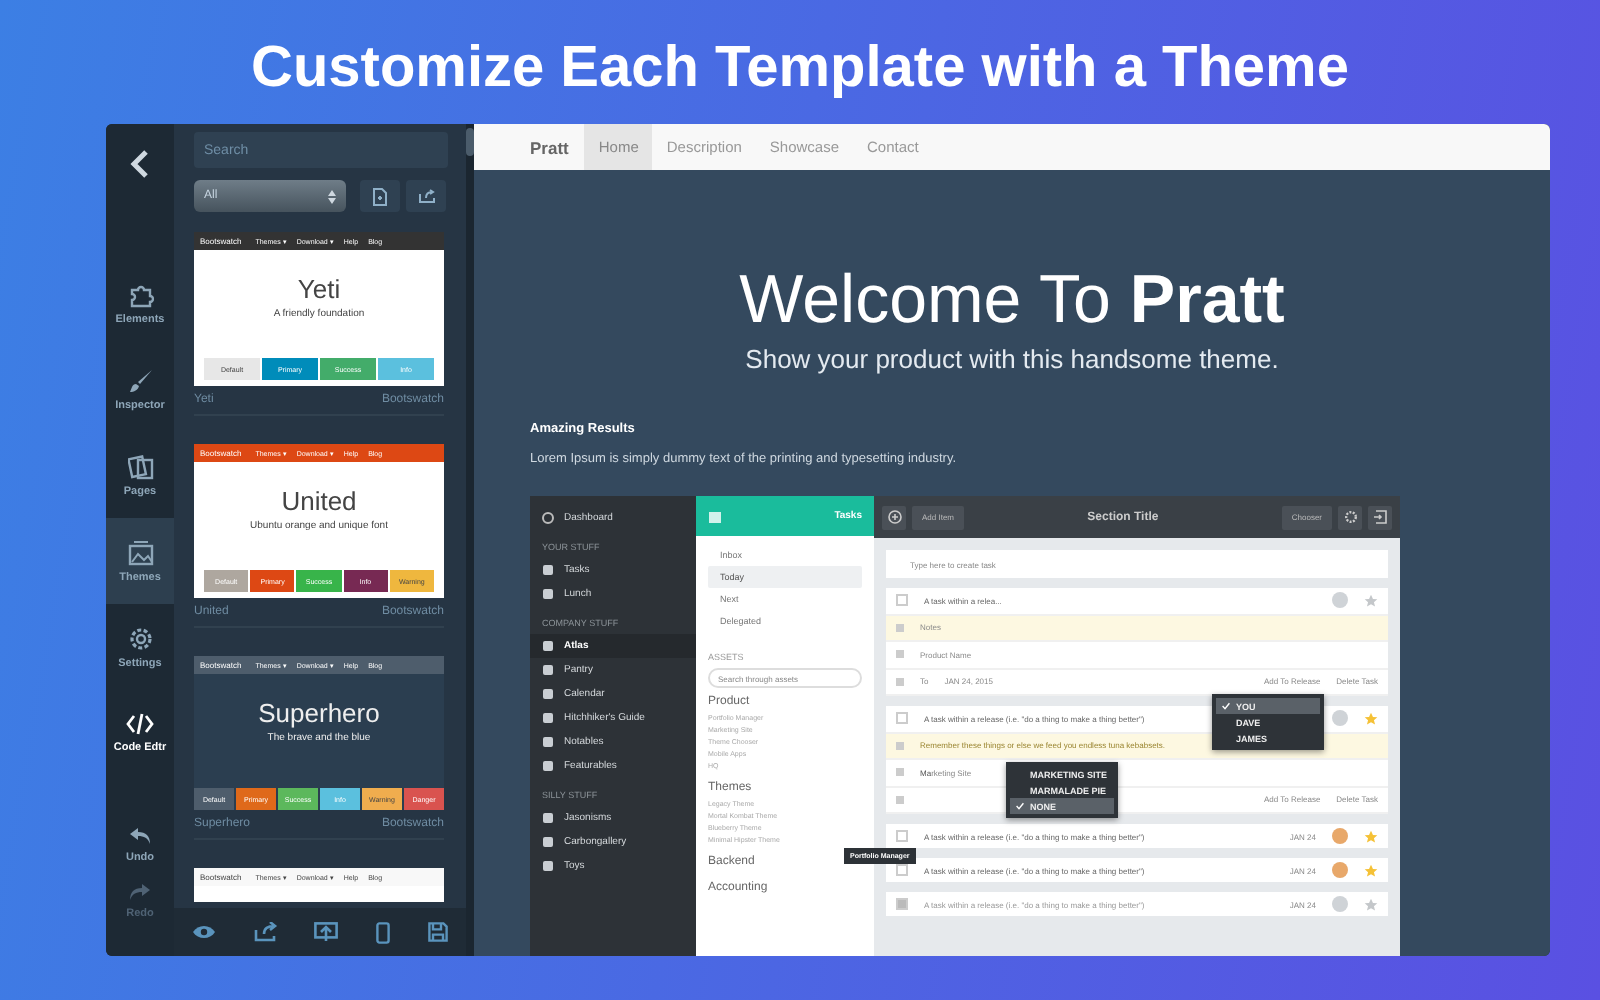  What do you see at coordinates (470, 142) in the screenshot?
I see `scrollbar-thumb` at bounding box center [470, 142].